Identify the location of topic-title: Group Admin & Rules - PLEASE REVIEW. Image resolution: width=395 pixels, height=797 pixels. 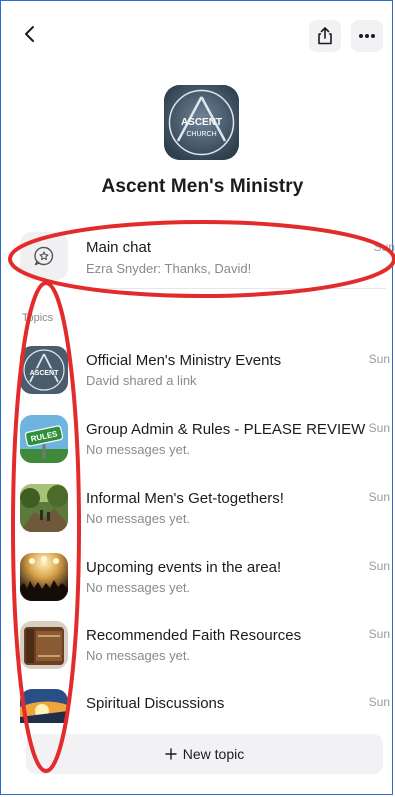
(226, 429).